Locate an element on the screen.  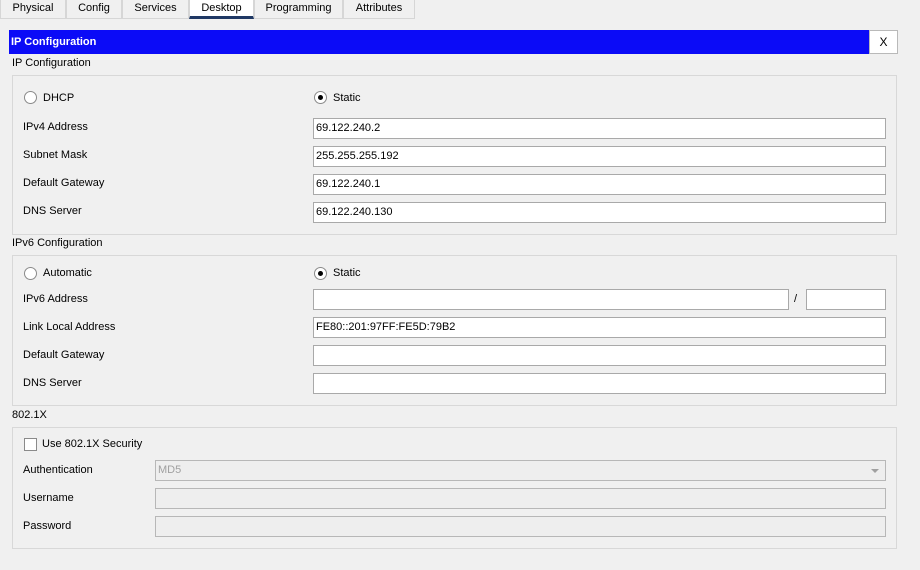
password-label: Password is located at coordinates (47, 526).